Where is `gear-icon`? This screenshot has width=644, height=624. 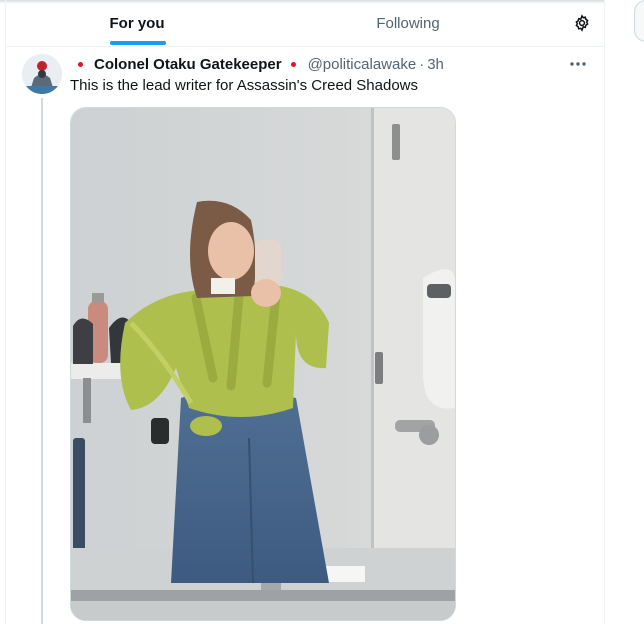
gear-icon is located at coordinates (582, 23).